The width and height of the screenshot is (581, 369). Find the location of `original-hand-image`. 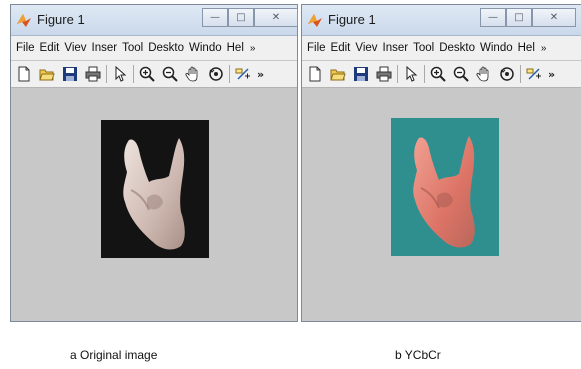

original-hand-image is located at coordinates (155, 189).